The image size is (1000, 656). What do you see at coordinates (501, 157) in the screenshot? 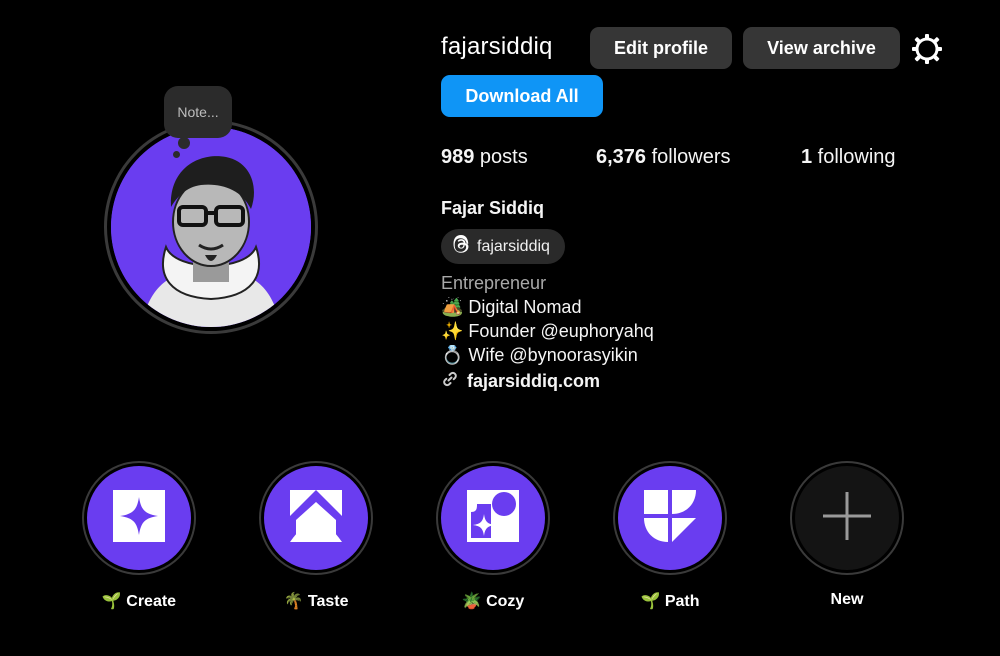
I see `posts-label: posts` at bounding box center [501, 157].